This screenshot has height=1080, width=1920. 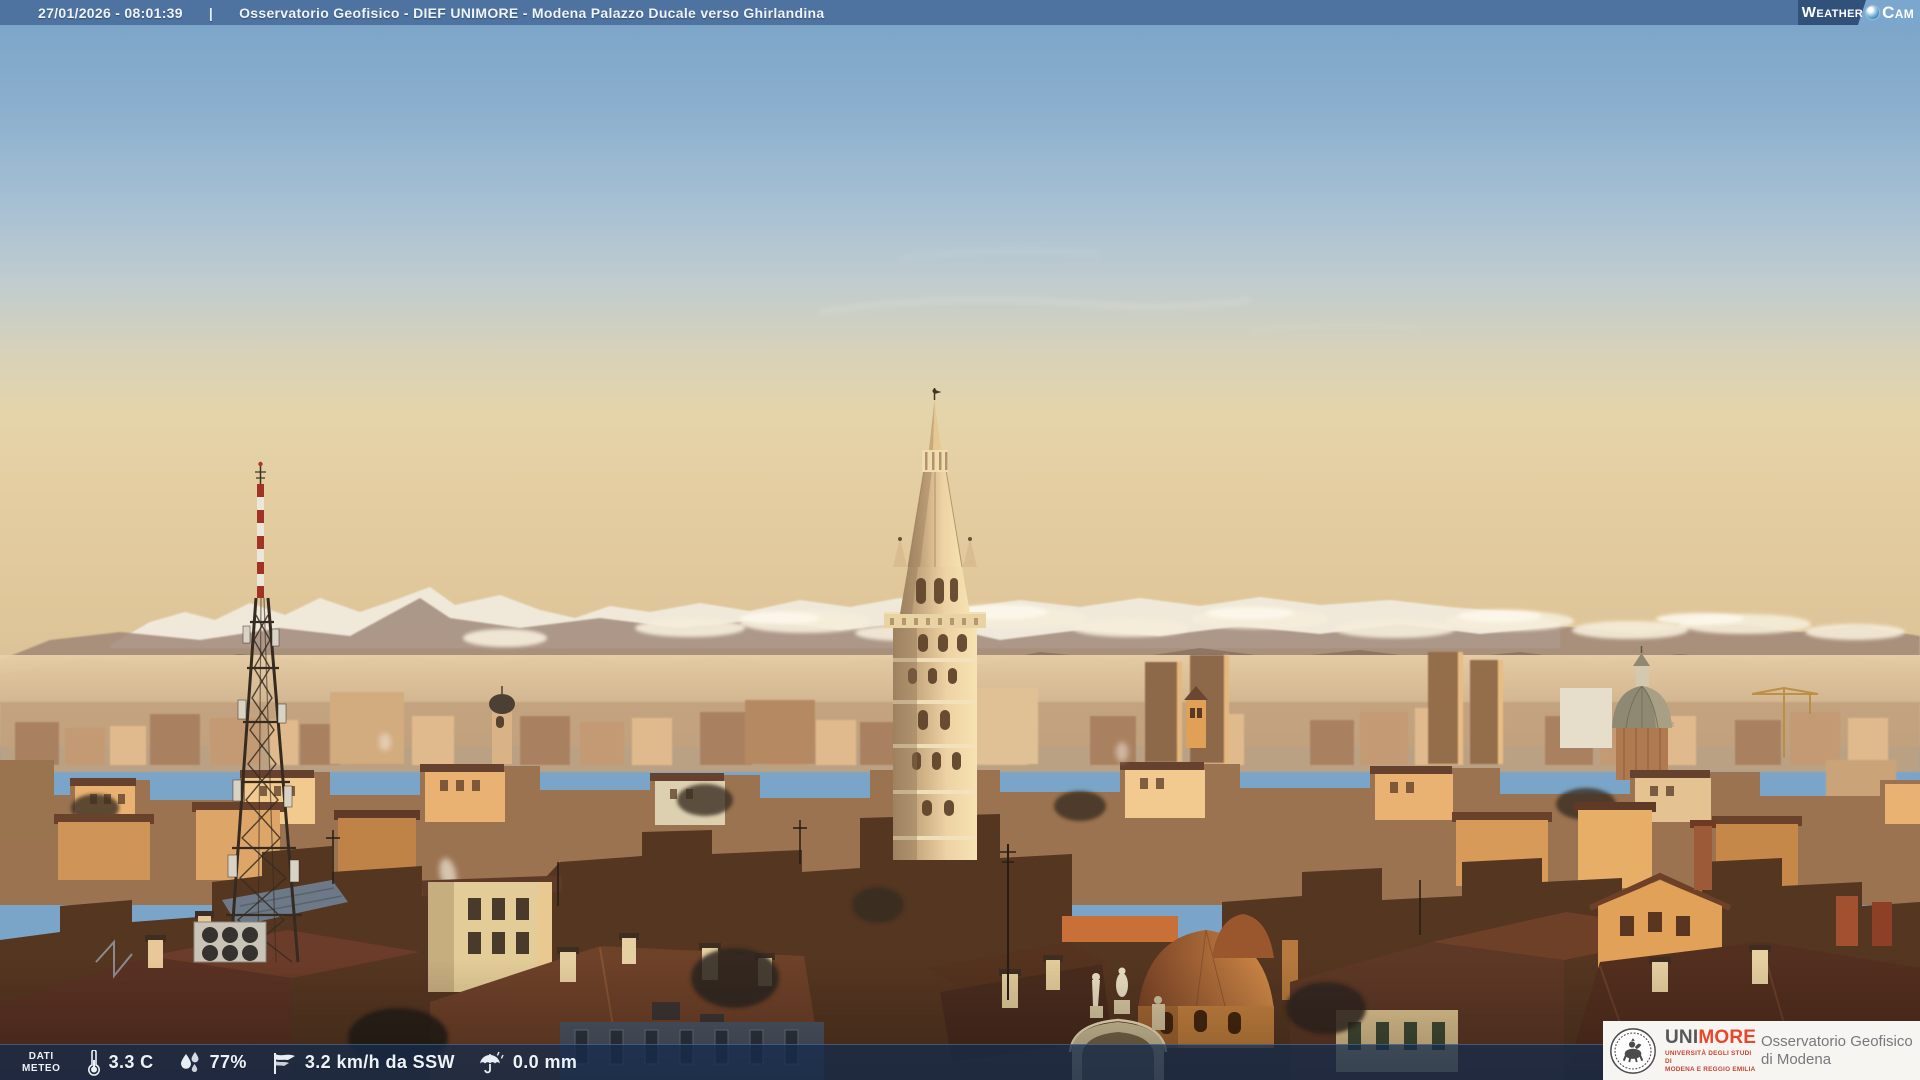 What do you see at coordinates (189, 1061) in the screenshot?
I see `humidity-icon` at bounding box center [189, 1061].